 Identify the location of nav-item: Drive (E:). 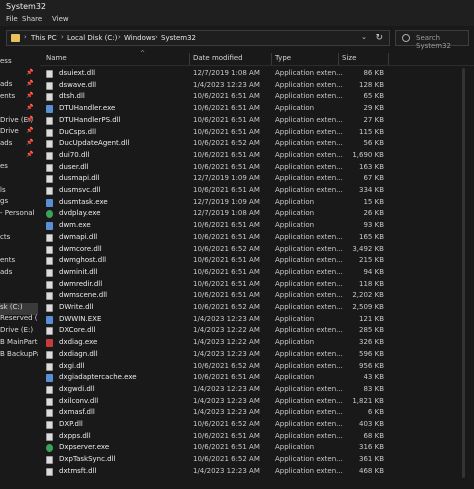
(19, 332).